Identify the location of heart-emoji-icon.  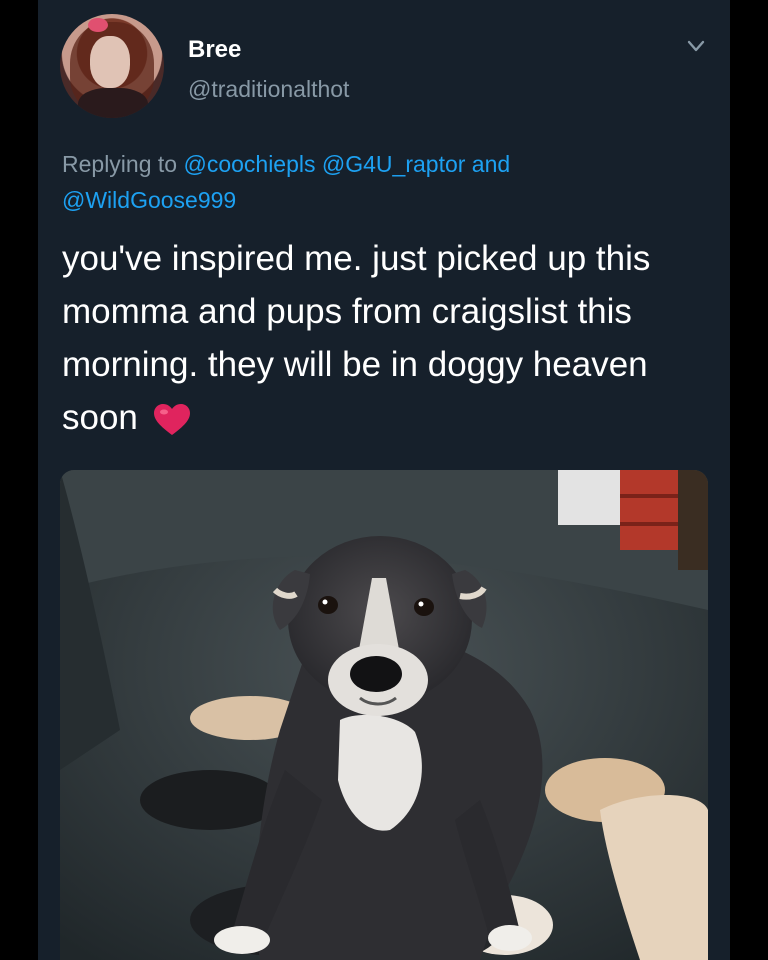
(171, 419).